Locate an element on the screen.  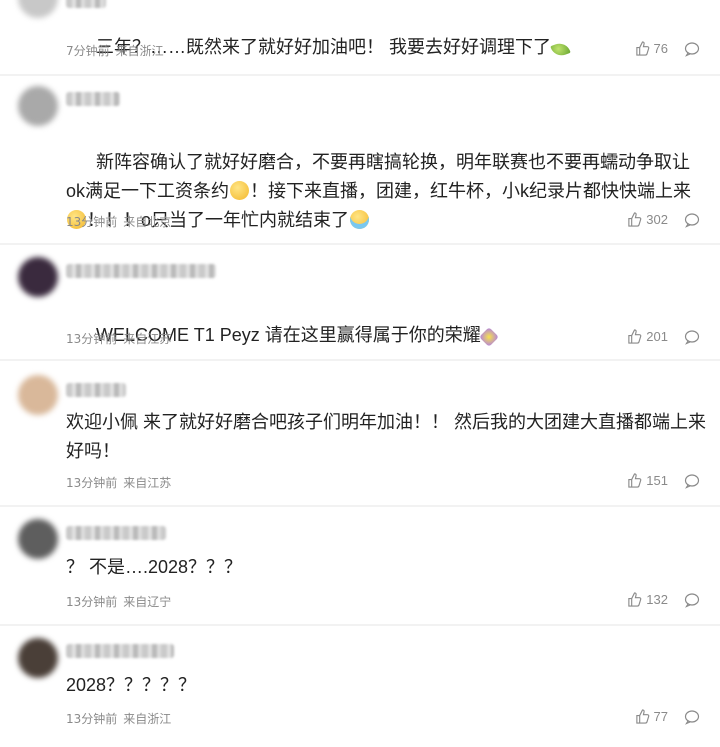
comment-item: 三年？……既然来了就好好加油吧！ 我要去好好调理下了 7分钟前 来自浙江 76 is located at coordinates (360, 37).